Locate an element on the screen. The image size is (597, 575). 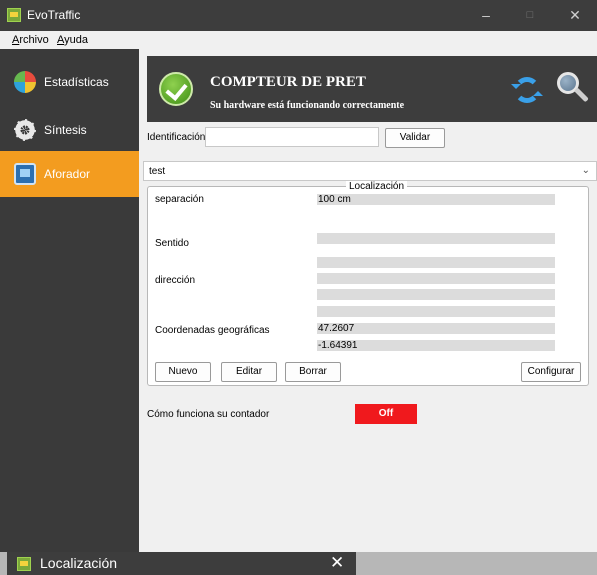
refresh-icon is located at coordinates (527, 90).